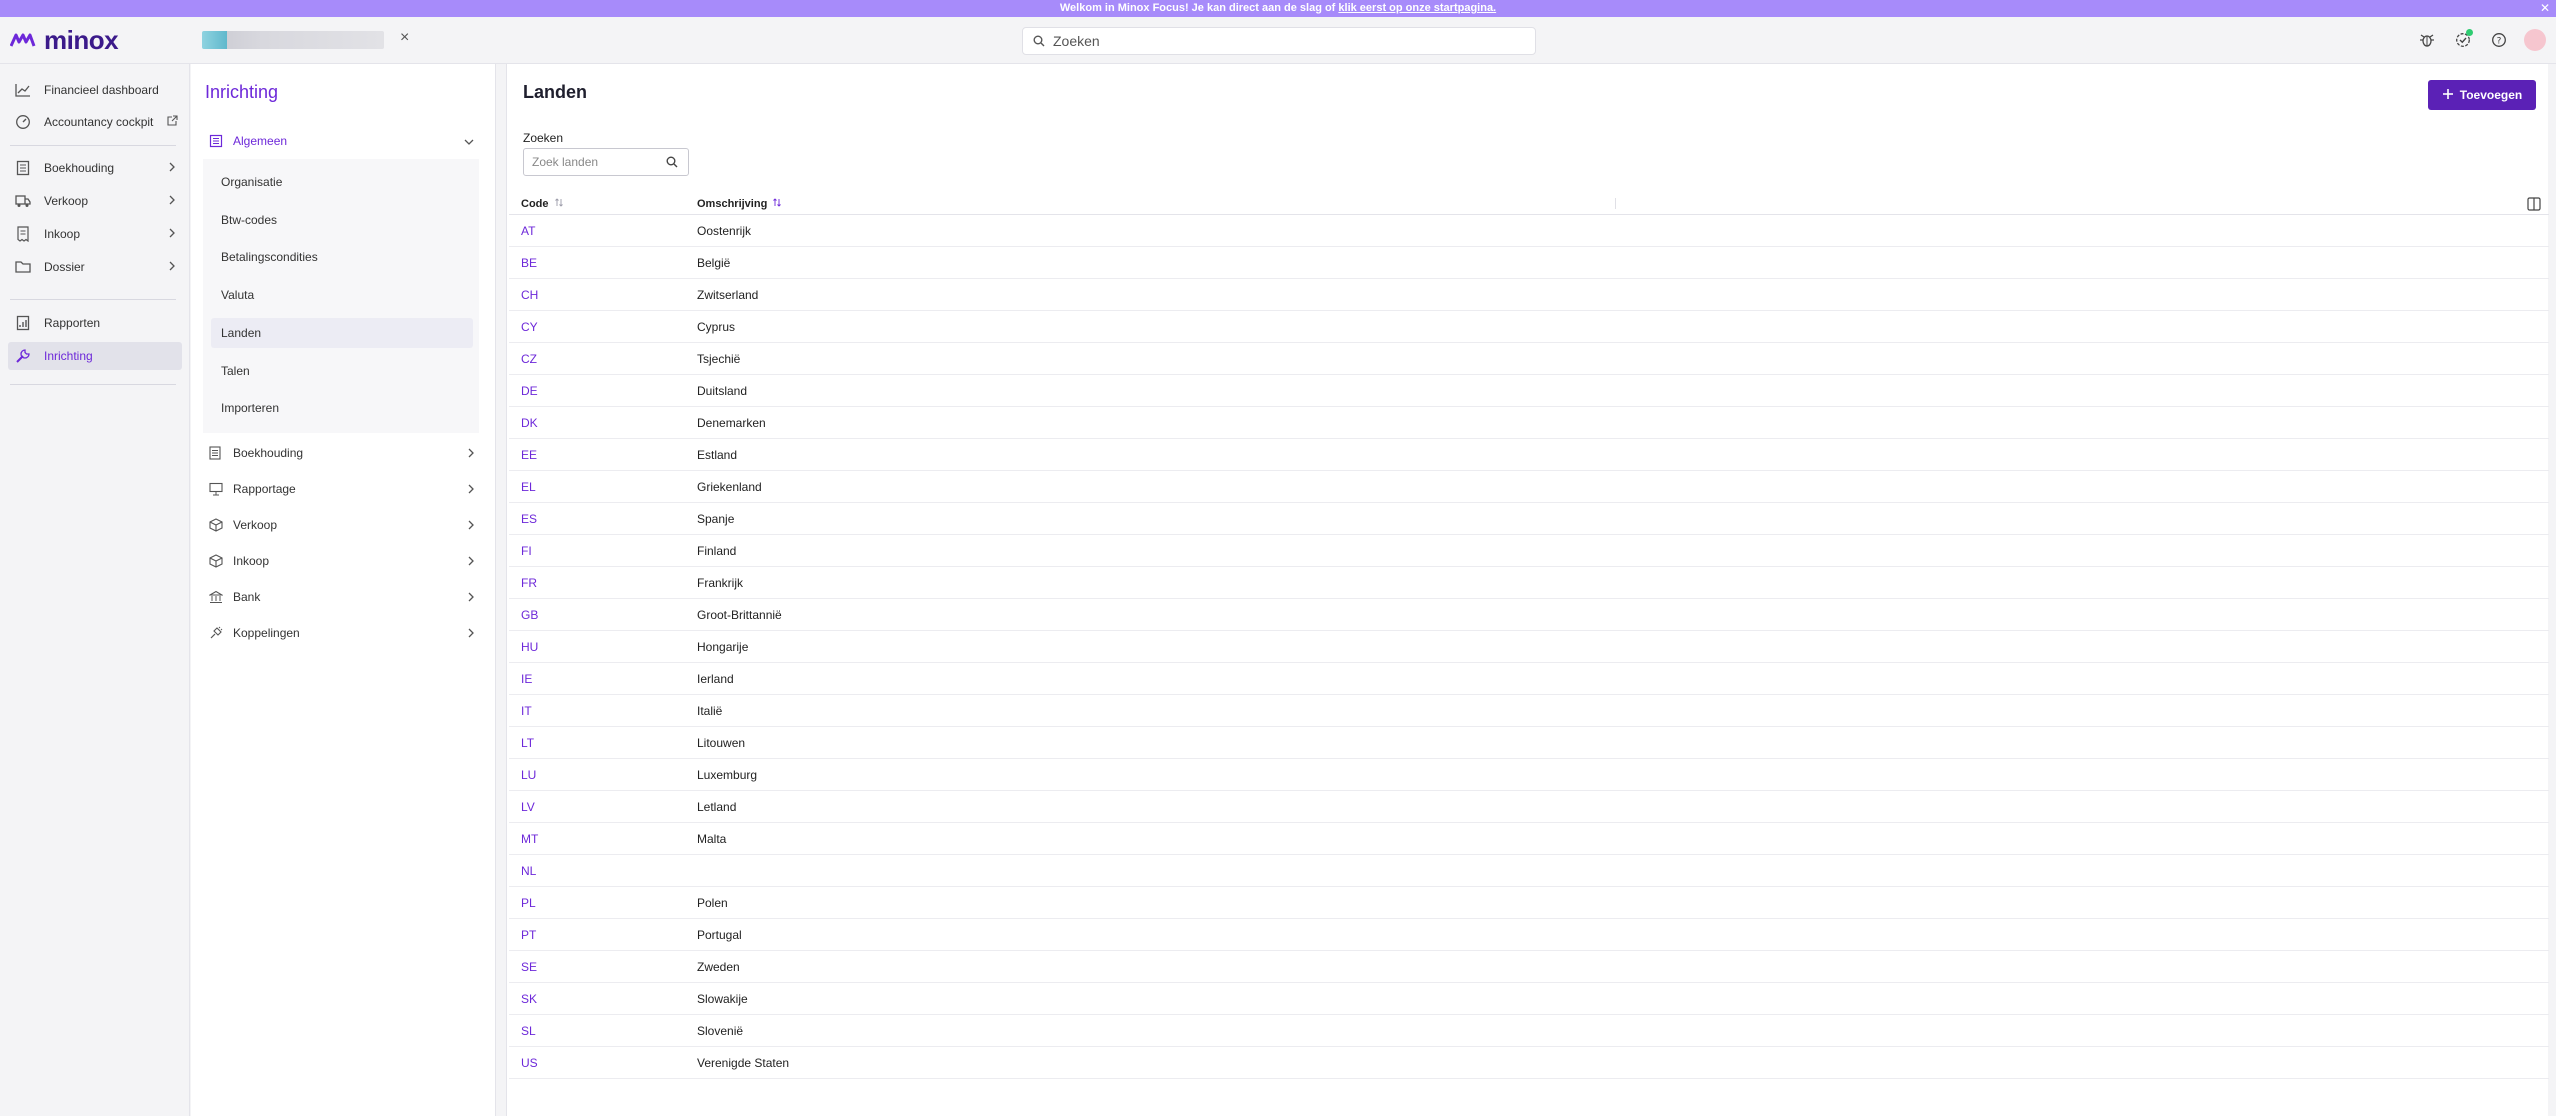  What do you see at coordinates (526, 711) in the screenshot?
I see `country-code-link: IT` at bounding box center [526, 711].